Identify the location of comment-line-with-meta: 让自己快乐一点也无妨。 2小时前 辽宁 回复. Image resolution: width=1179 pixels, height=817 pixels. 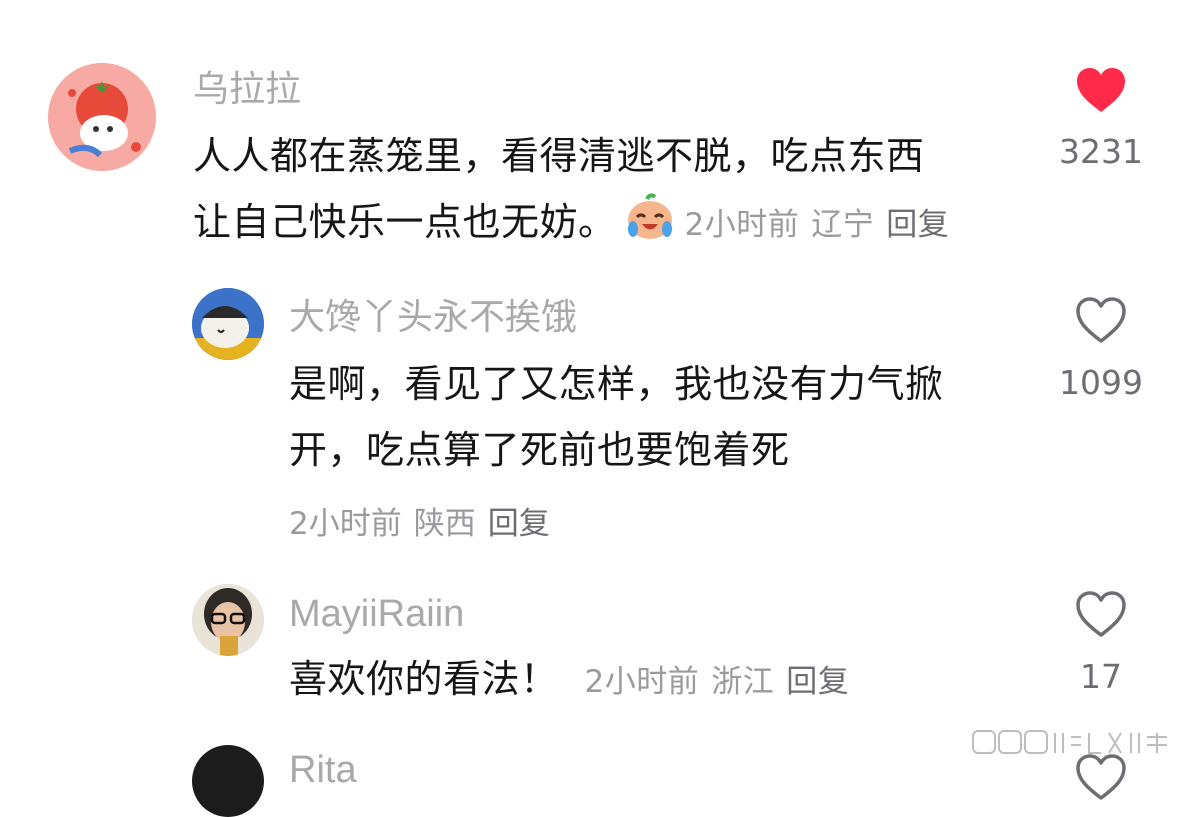
(603, 225).